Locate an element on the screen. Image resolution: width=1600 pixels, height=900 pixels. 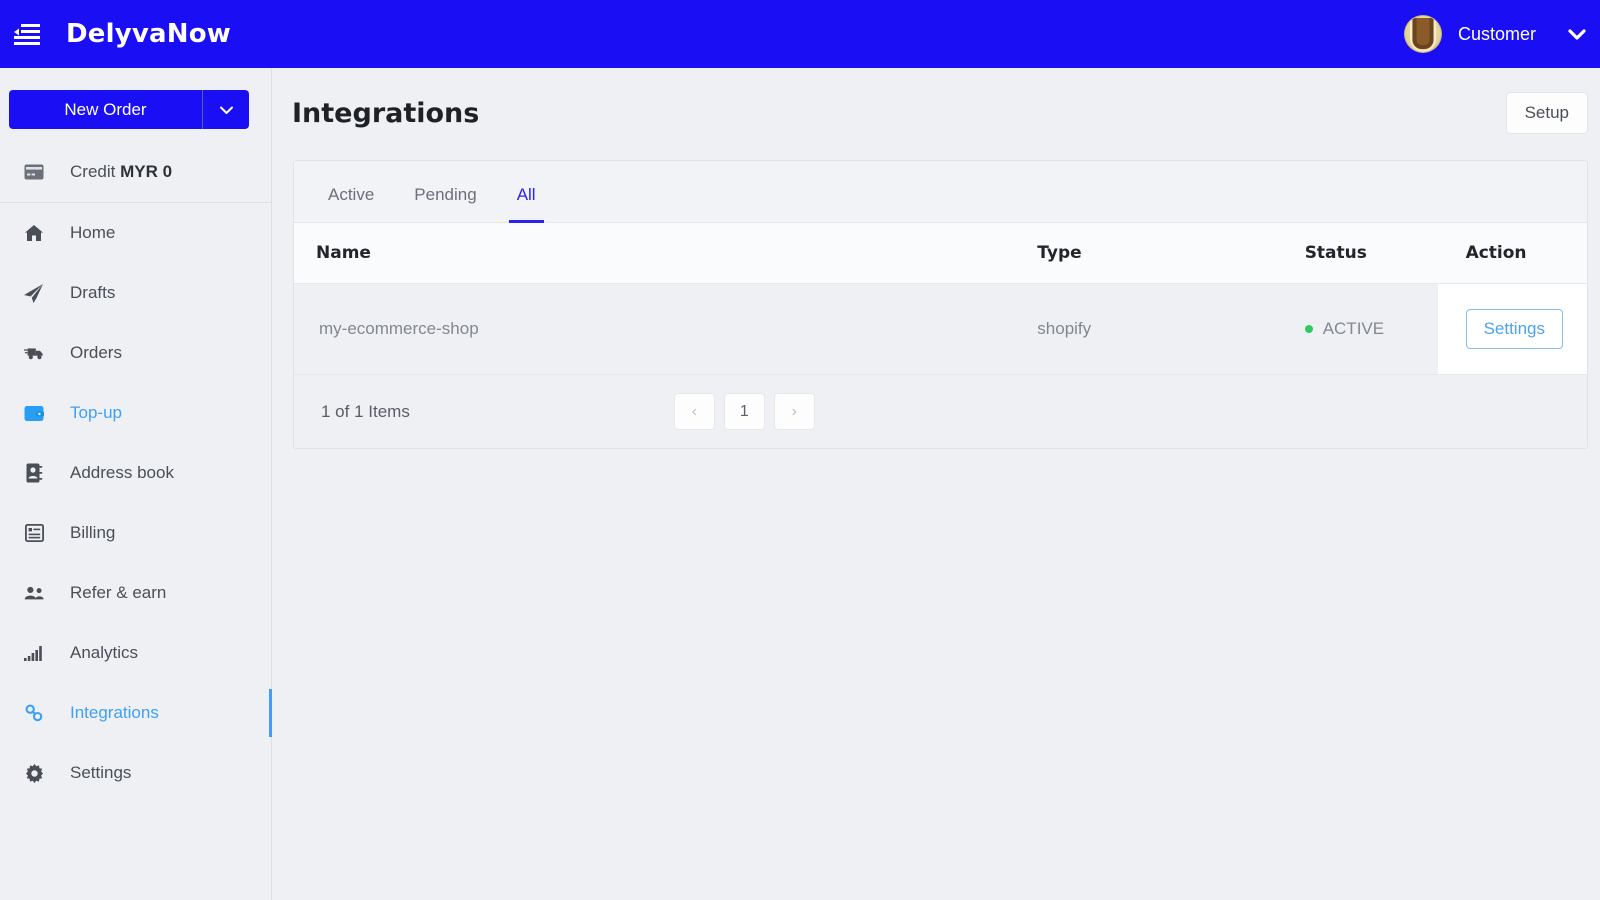
sidebar-item-label: Home is located at coordinates (93, 232).